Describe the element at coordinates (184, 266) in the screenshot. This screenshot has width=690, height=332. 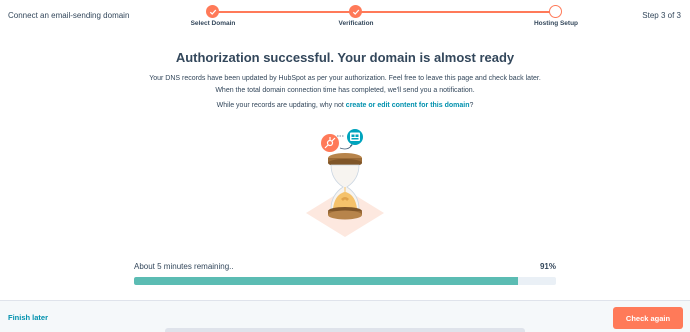
I see `progress-label: About 5 minutes remaining..` at that location.